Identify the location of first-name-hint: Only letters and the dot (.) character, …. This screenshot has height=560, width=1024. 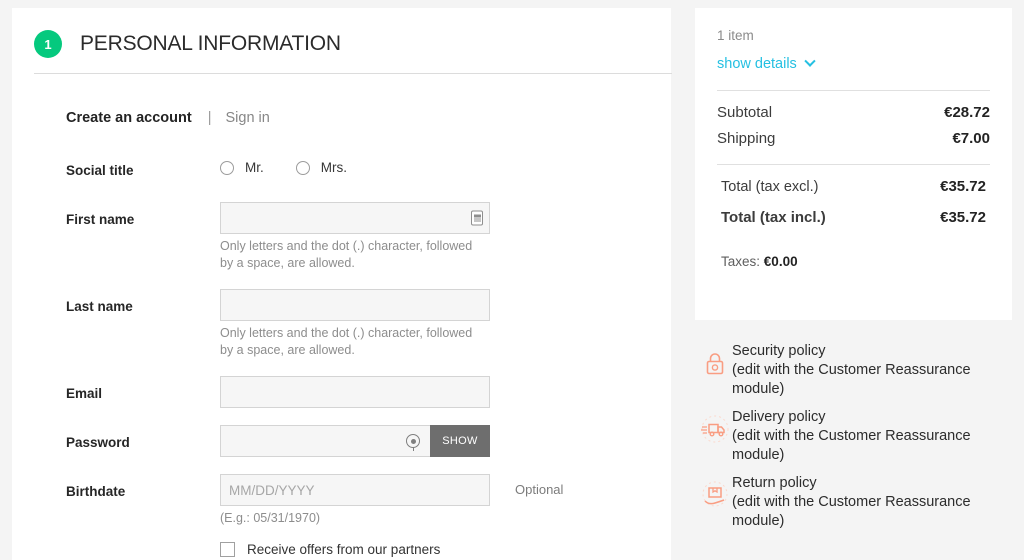
(346, 254).